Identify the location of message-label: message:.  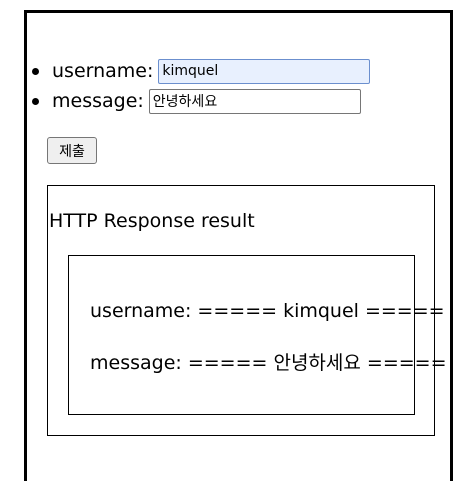
(98, 101).